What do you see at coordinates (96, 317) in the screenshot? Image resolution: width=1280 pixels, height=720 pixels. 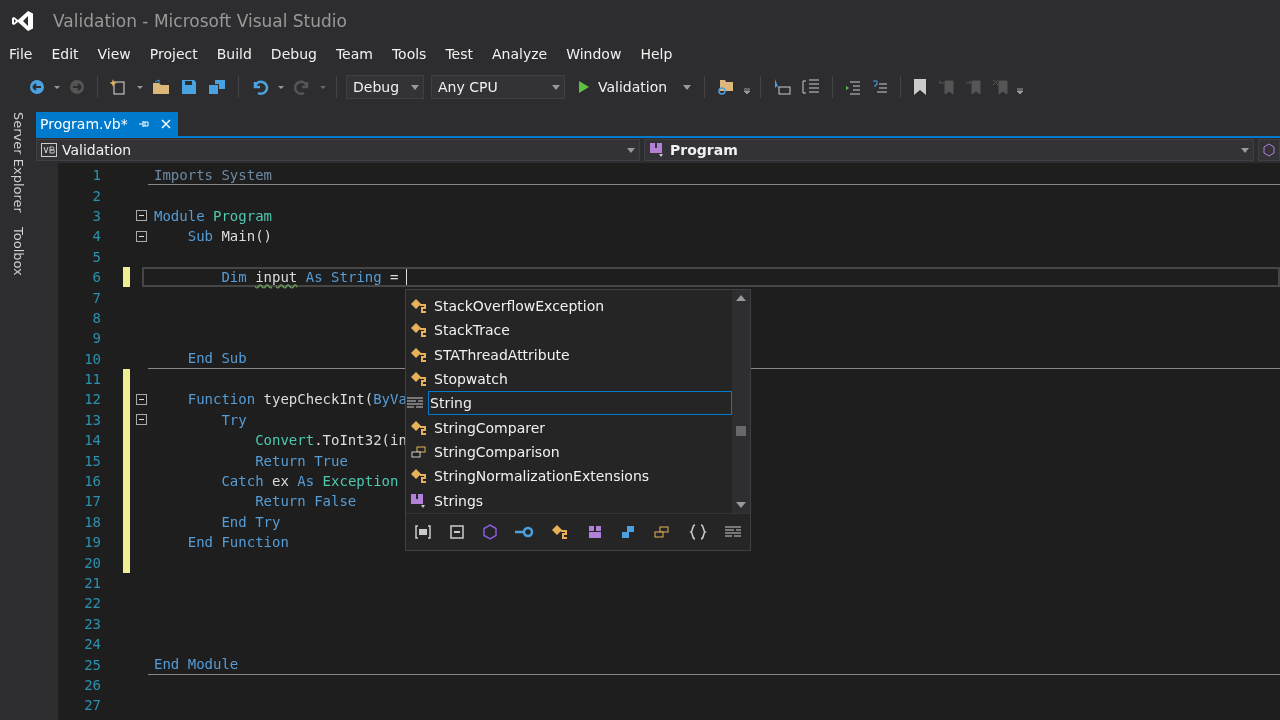 I see `line-number: 8` at bounding box center [96, 317].